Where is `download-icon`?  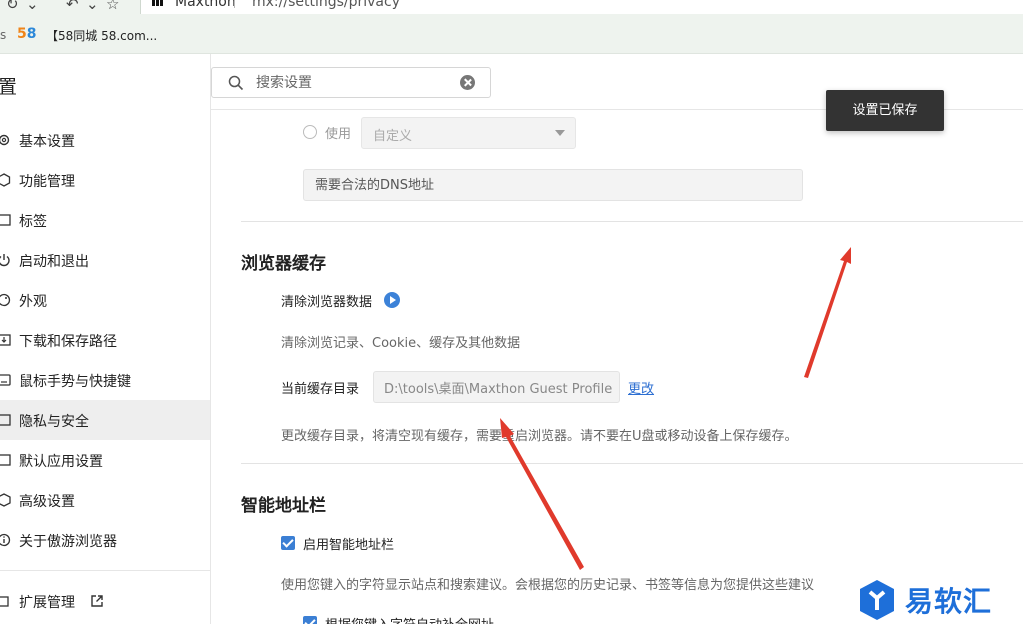 download-icon is located at coordinates (5, 340).